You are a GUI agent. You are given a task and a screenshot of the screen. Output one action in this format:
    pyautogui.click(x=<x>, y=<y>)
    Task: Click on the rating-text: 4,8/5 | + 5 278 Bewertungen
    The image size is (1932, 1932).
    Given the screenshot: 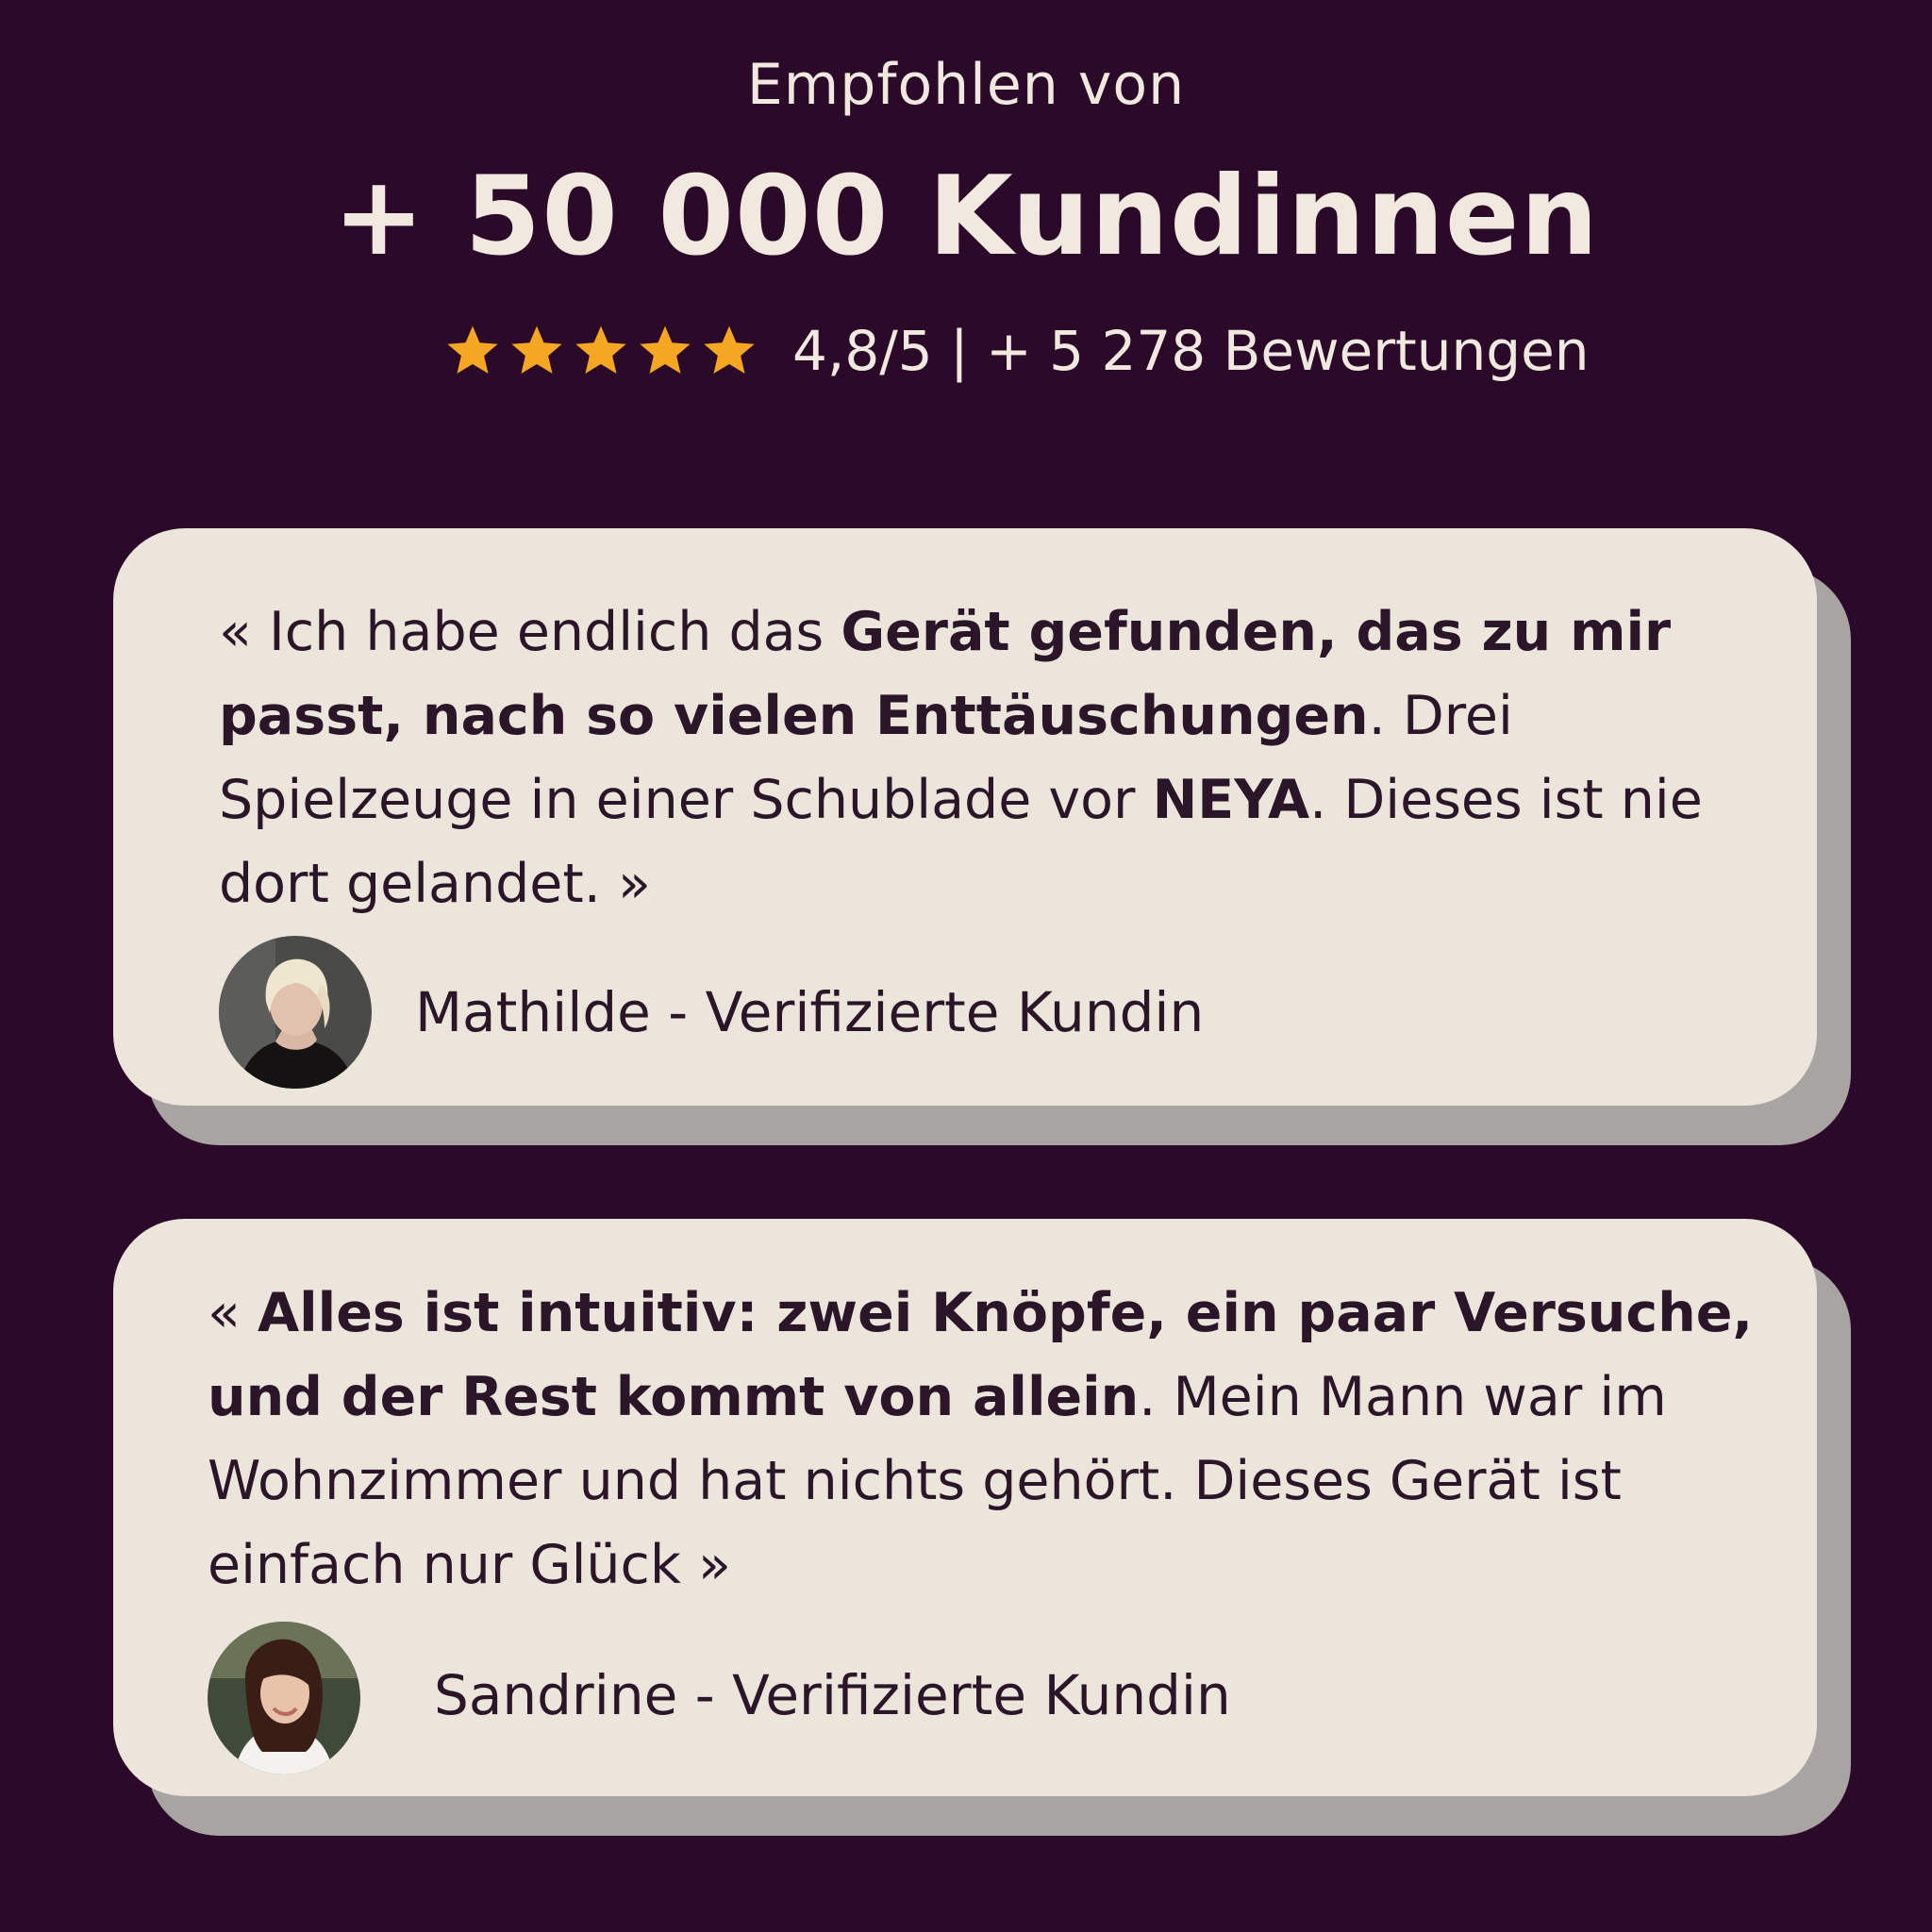 What is the action you would take?
    pyautogui.click(x=1191, y=351)
    